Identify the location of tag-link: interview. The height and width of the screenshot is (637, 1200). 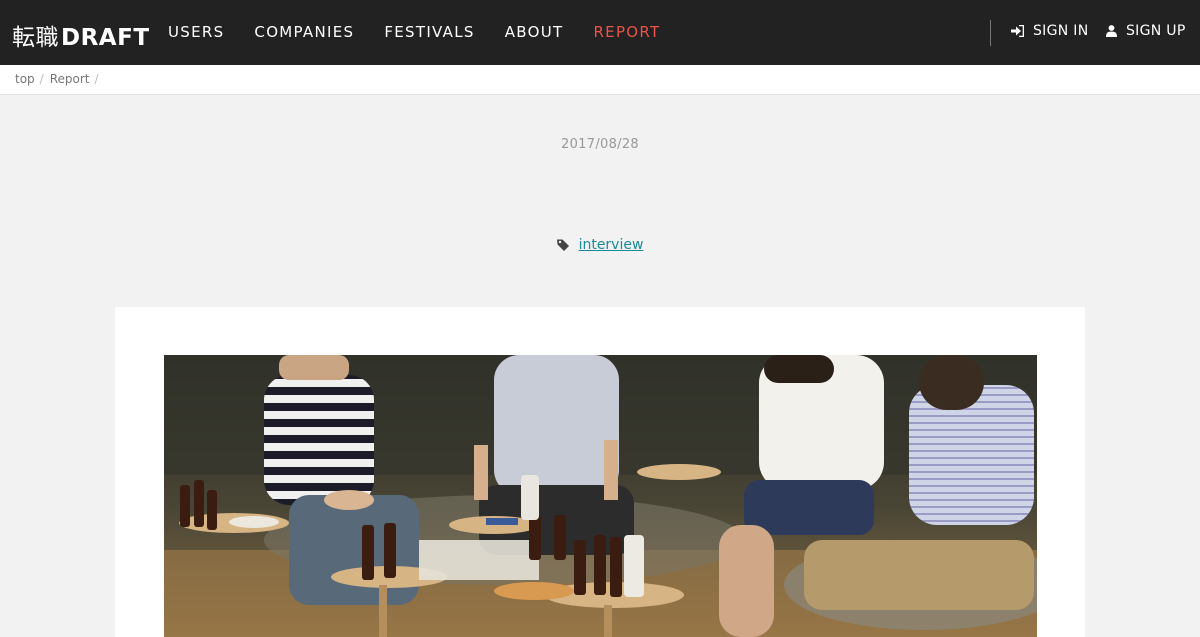
(611, 245).